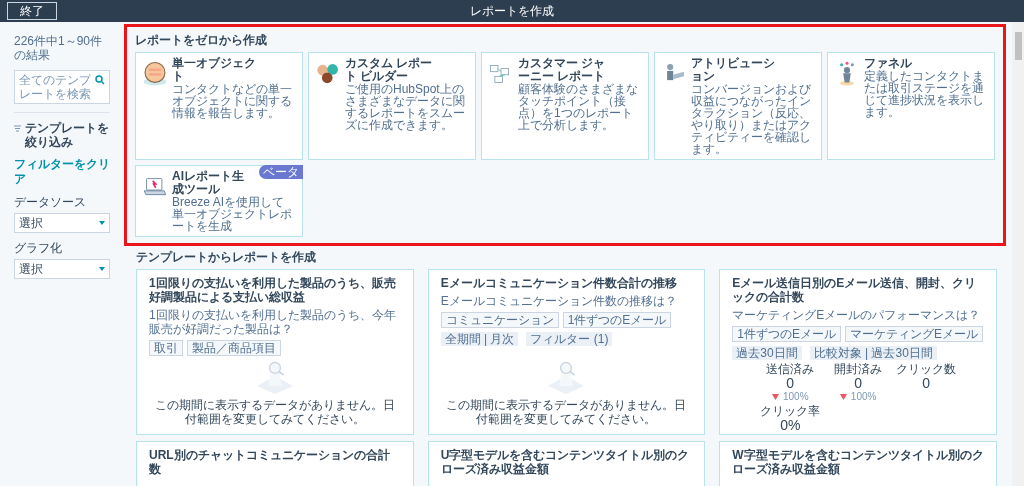  I want to click on card-title: Eメールコミュニケーション件数合計の推移, so click(559, 283).